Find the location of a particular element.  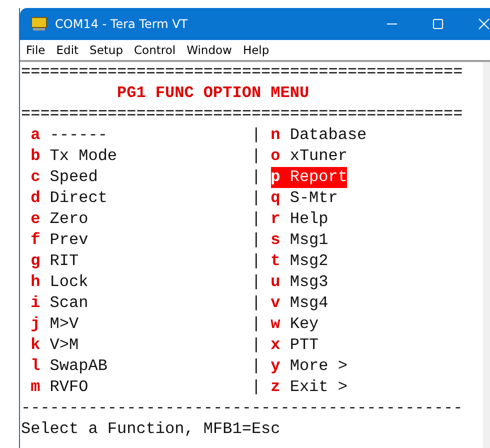

menu-item: File is located at coordinates (36, 50).